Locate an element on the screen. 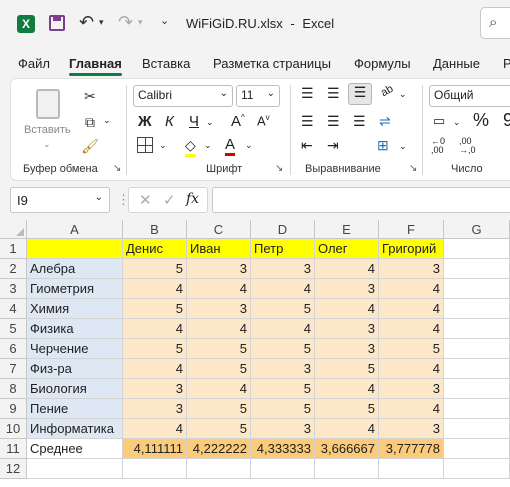 This screenshot has height=487, width=510. customize-toolbar-icon: ⌄ is located at coordinates (164, 20).